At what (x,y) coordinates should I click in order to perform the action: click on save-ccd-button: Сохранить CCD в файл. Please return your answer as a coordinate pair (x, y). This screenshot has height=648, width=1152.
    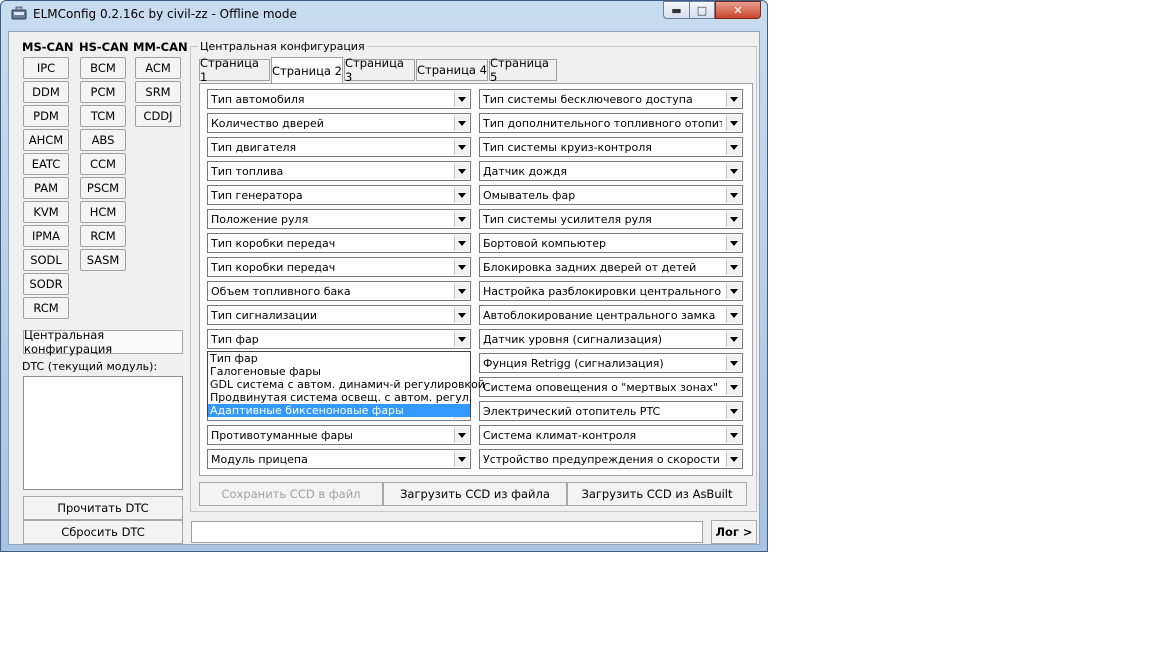
    Looking at the image, I should click on (291, 494).